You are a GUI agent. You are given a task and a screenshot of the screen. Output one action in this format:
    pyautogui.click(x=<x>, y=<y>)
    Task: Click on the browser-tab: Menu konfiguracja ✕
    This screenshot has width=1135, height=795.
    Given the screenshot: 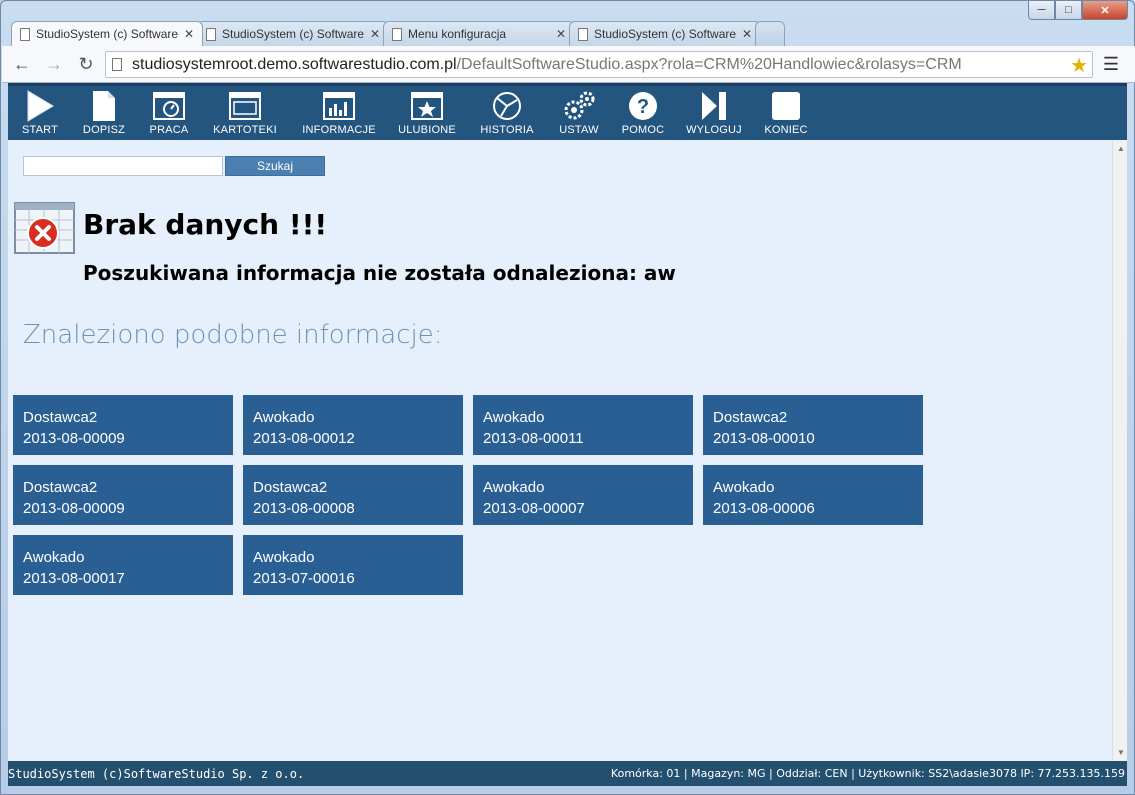 What is the action you would take?
    pyautogui.click(x=479, y=33)
    